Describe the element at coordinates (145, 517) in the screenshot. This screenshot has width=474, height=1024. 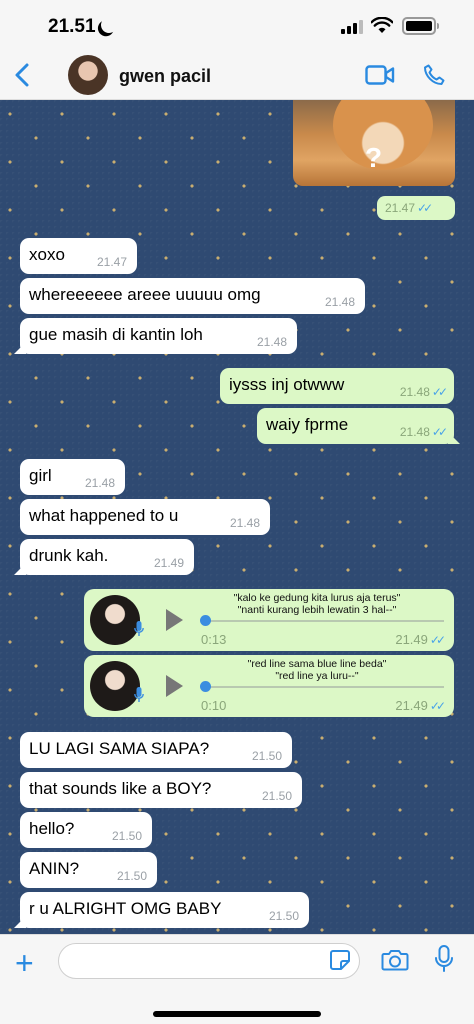
I see `message-incoming: what happened to u 21.48` at that location.